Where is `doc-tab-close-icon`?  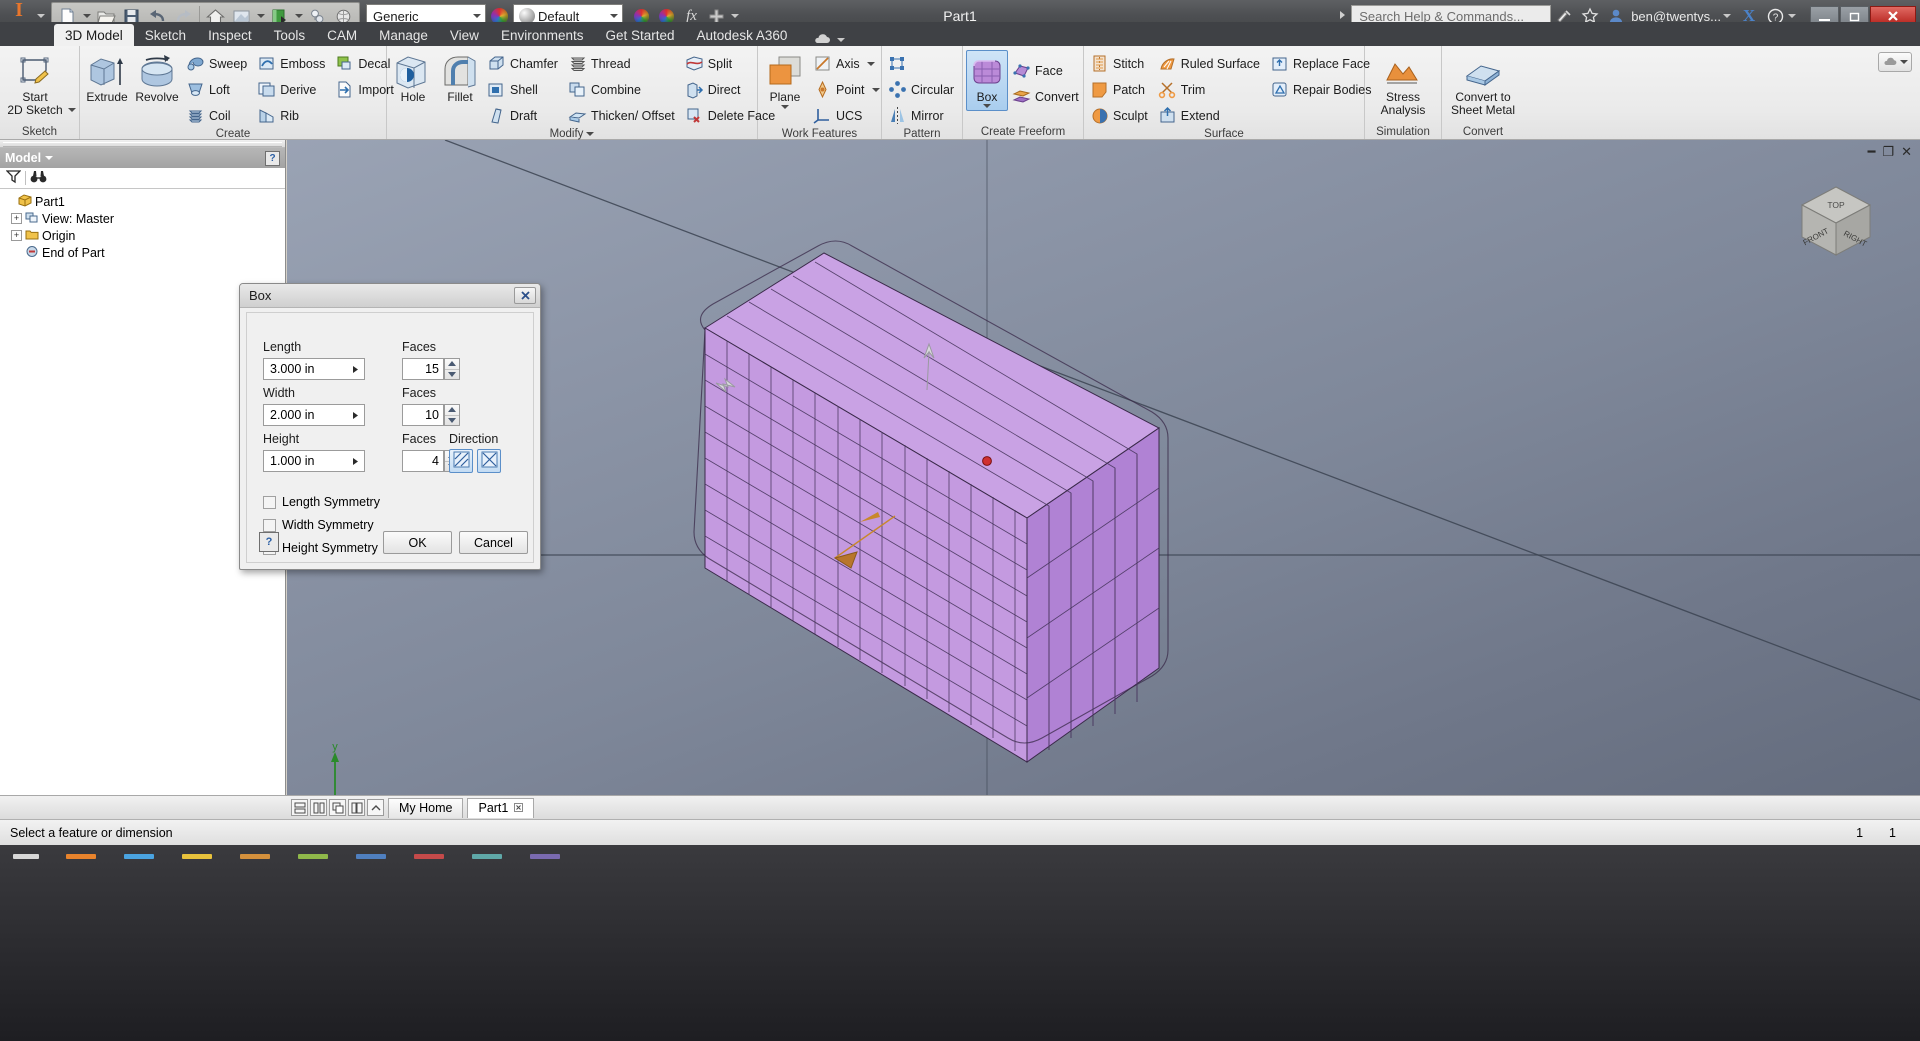 doc-tab-close-icon is located at coordinates (519, 808).